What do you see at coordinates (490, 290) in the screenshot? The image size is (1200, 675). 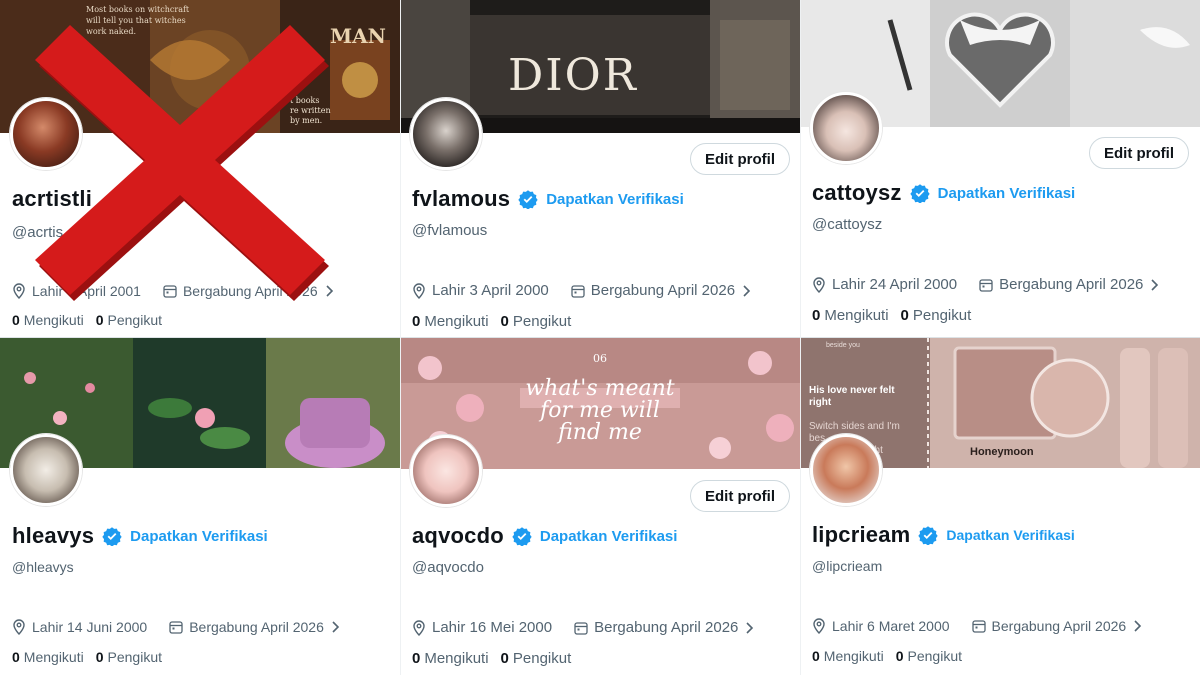 I see `birth-date: Lahir 3 April 2000` at bounding box center [490, 290].